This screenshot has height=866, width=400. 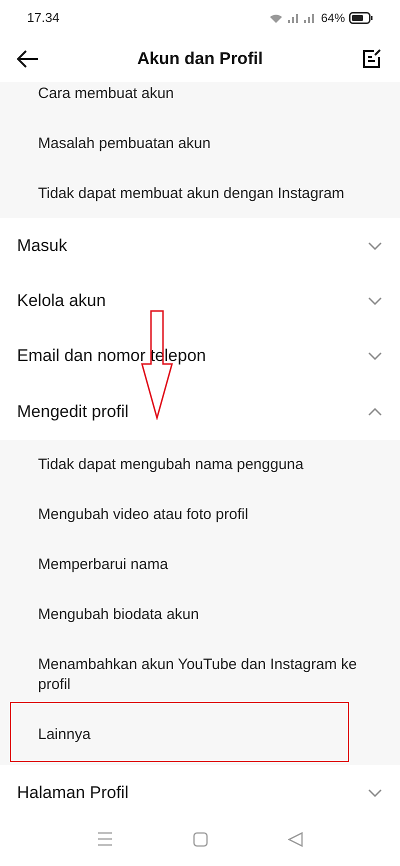 What do you see at coordinates (372, 59) in the screenshot?
I see `edit-note-icon` at bounding box center [372, 59].